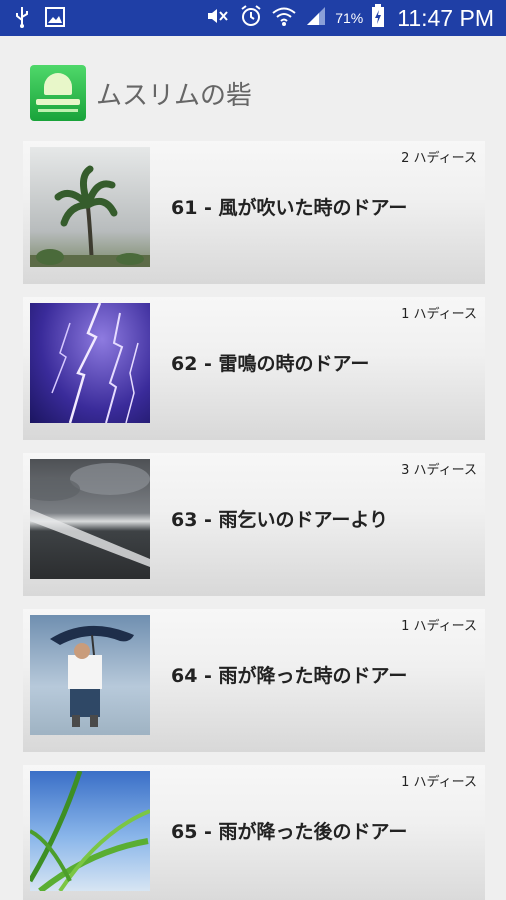 The height and width of the screenshot is (900, 506). I want to click on signal-icon, so click(316, 18).